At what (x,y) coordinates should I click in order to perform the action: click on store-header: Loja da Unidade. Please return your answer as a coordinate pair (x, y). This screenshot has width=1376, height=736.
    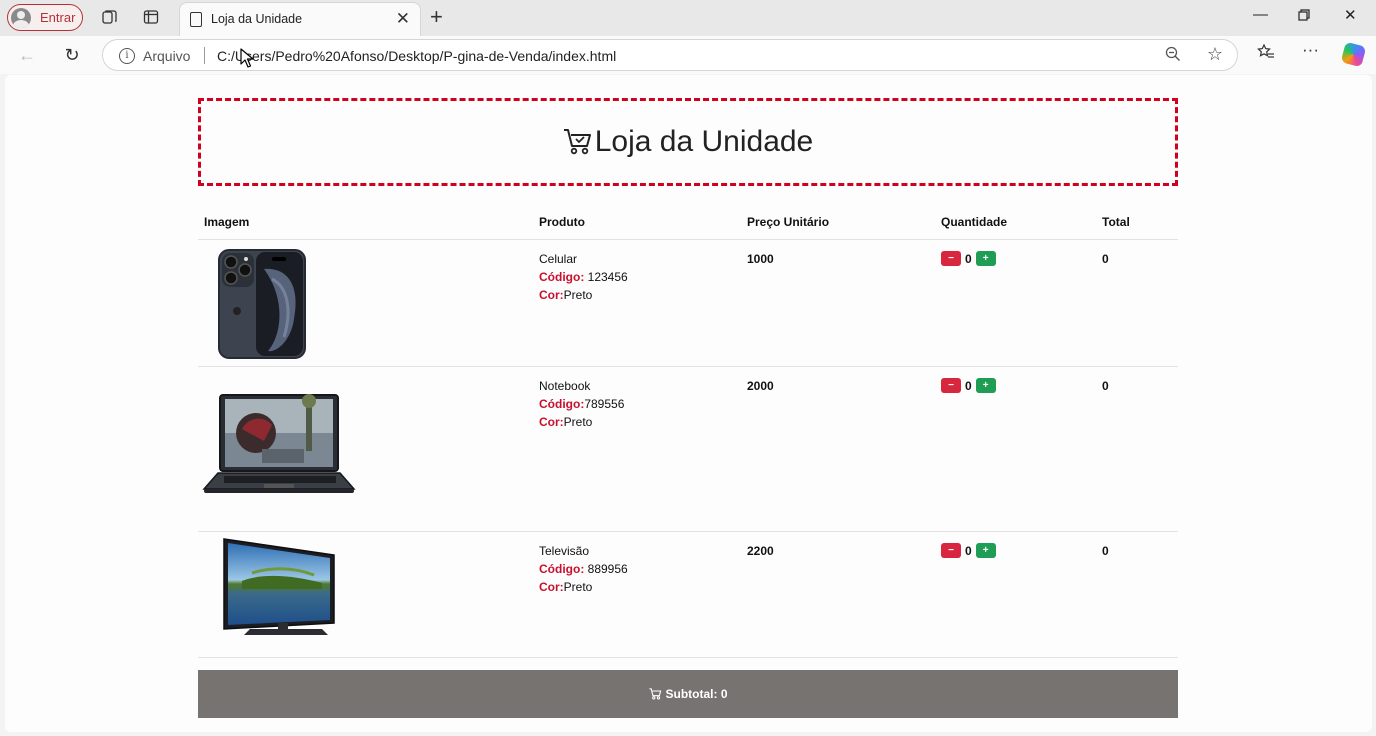
    Looking at the image, I should click on (688, 142).